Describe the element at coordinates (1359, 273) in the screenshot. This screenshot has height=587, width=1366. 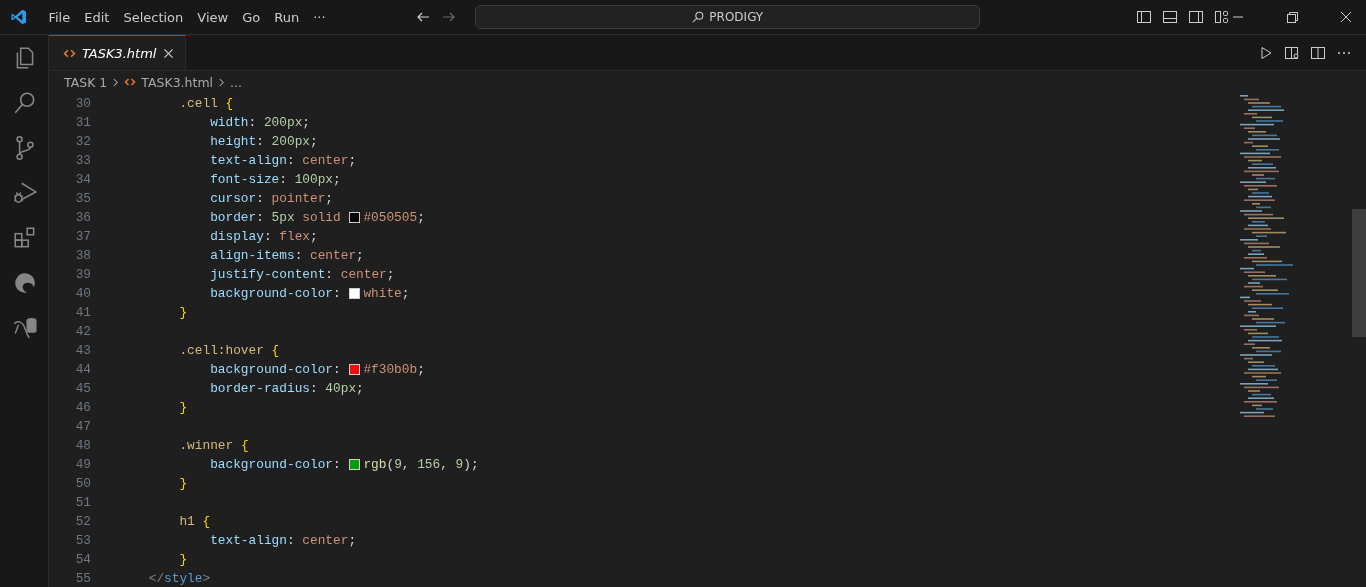
I see `scrollbar-thumb` at that location.